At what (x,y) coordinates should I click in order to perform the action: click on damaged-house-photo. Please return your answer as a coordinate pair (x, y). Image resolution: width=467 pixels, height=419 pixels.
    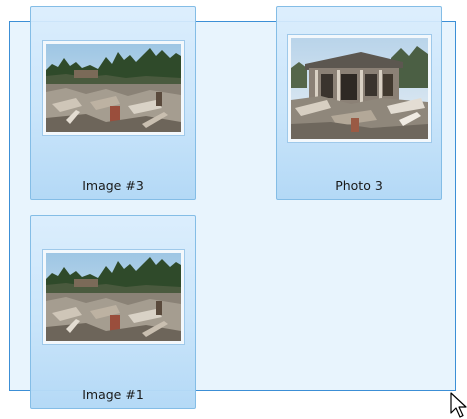
    Looking at the image, I should click on (359, 88).